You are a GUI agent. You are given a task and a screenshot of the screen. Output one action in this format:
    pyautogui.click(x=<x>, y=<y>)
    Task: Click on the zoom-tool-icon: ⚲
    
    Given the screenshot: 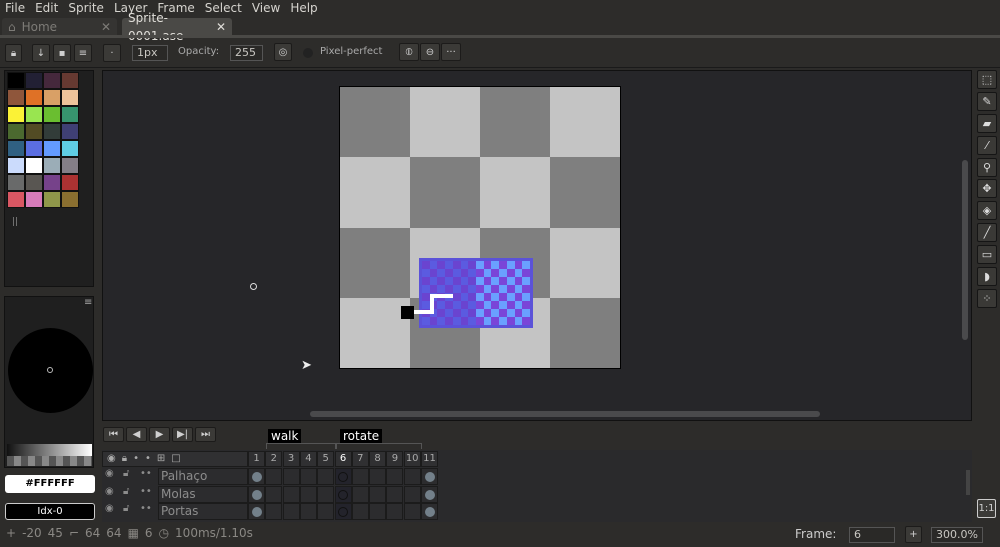 What is the action you would take?
    pyautogui.click(x=987, y=167)
    